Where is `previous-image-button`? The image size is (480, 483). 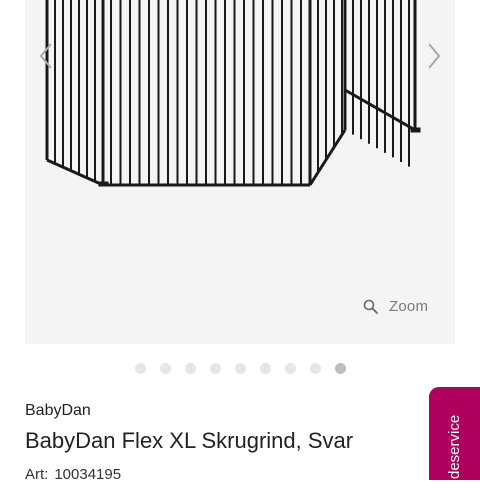 previous-image-button is located at coordinates (46, 56).